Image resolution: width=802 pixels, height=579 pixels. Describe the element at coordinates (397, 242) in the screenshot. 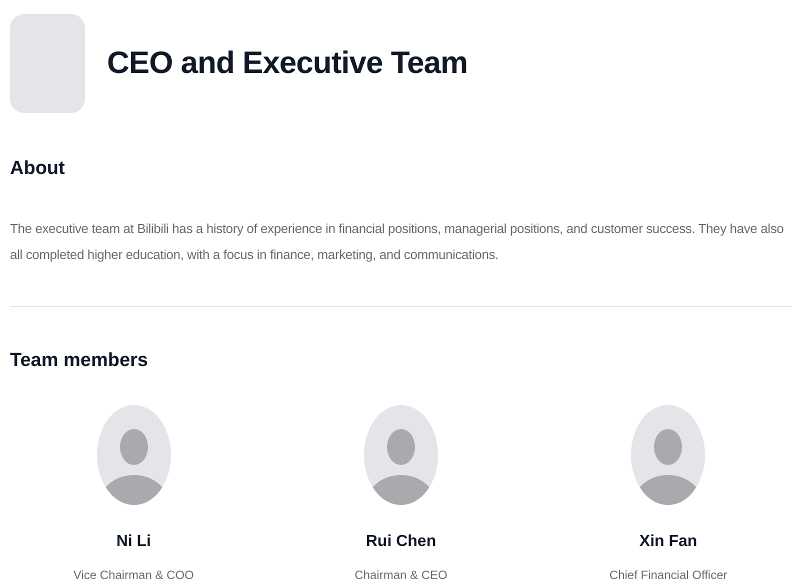

I see `about-paragraph: The executive team at Bilibili has a history of experience in financial positions, managerial positions, and customer success. They have also all completed higher education, with a focus in finance, marketing, and communications.` at that location.